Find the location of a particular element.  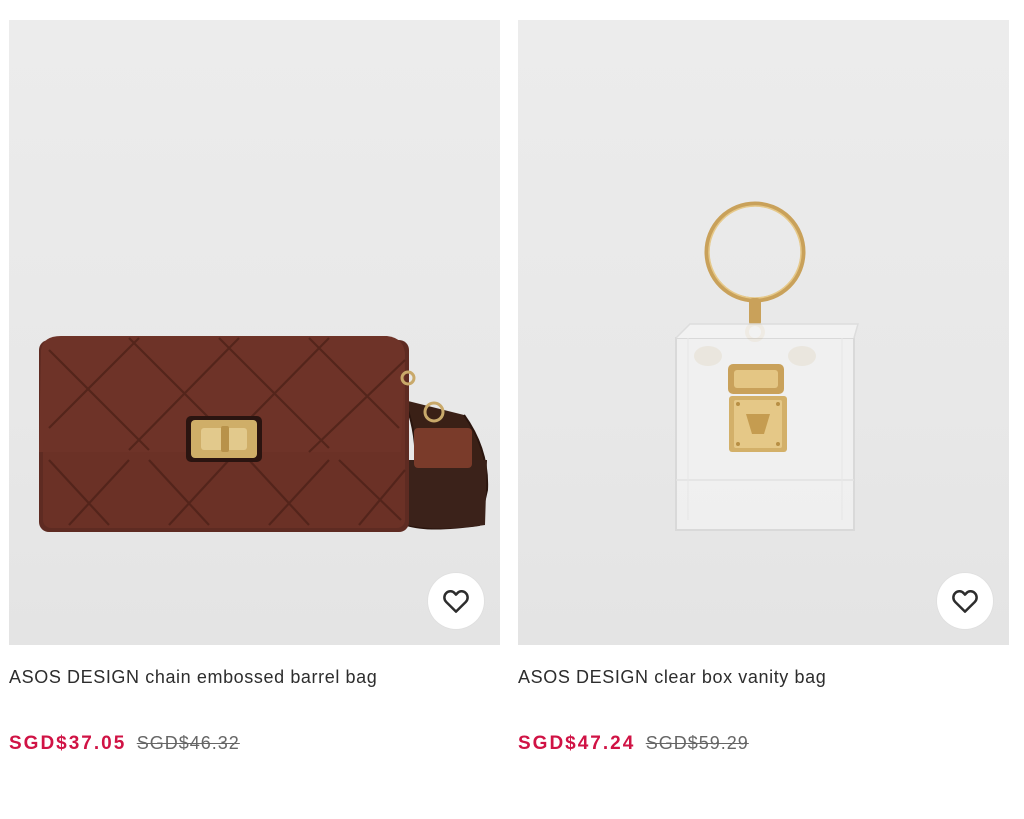

price-original: SGD$59.29 is located at coordinates (697, 743).